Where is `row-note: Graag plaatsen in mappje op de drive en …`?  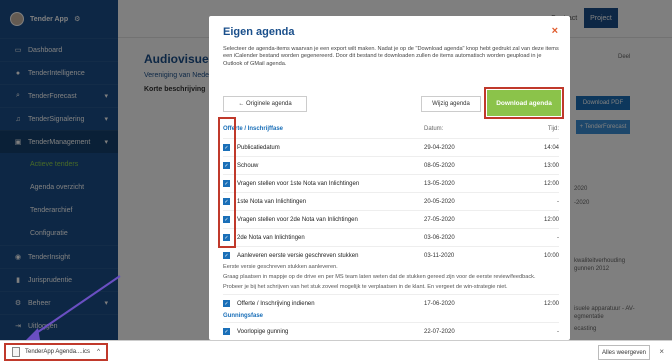 row-note: Graag plaatsen in mappje op de drive en … is located at coordinates (379, 277).